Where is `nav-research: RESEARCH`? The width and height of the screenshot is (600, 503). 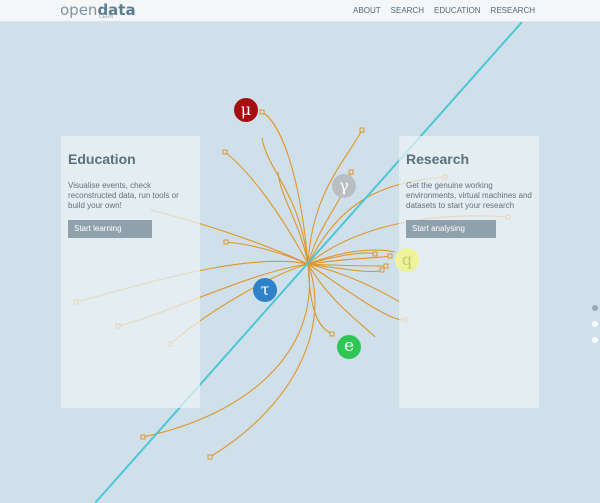 nav-research: RESEARCH is located at coordinates (513, 10).